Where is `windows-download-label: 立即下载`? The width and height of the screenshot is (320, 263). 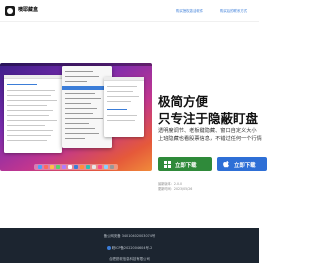 windows-download-label: 立即下载 is located at coordinates (186, 166).